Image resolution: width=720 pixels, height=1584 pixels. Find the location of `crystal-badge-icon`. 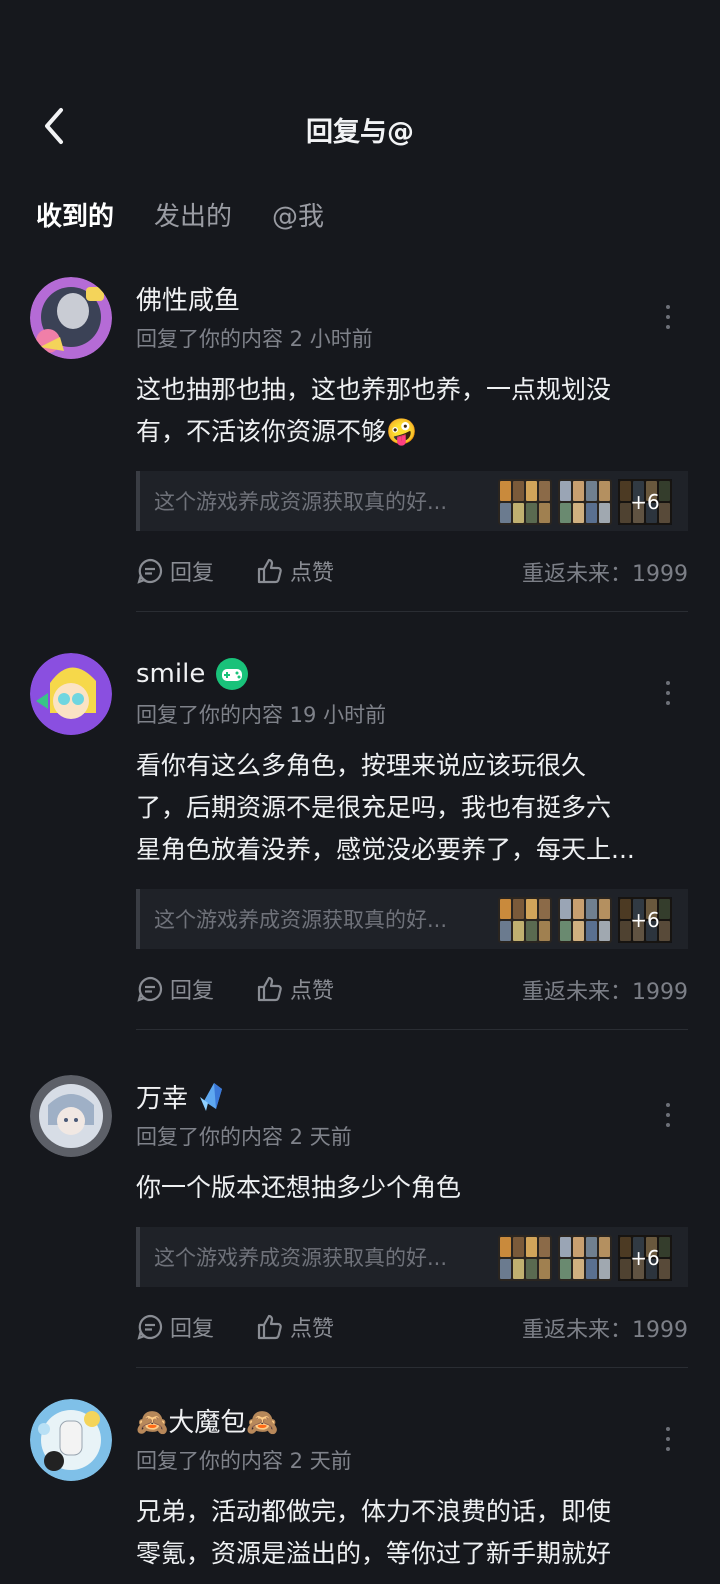

crystal-badge-icon is located at coordinates (213, 1096).